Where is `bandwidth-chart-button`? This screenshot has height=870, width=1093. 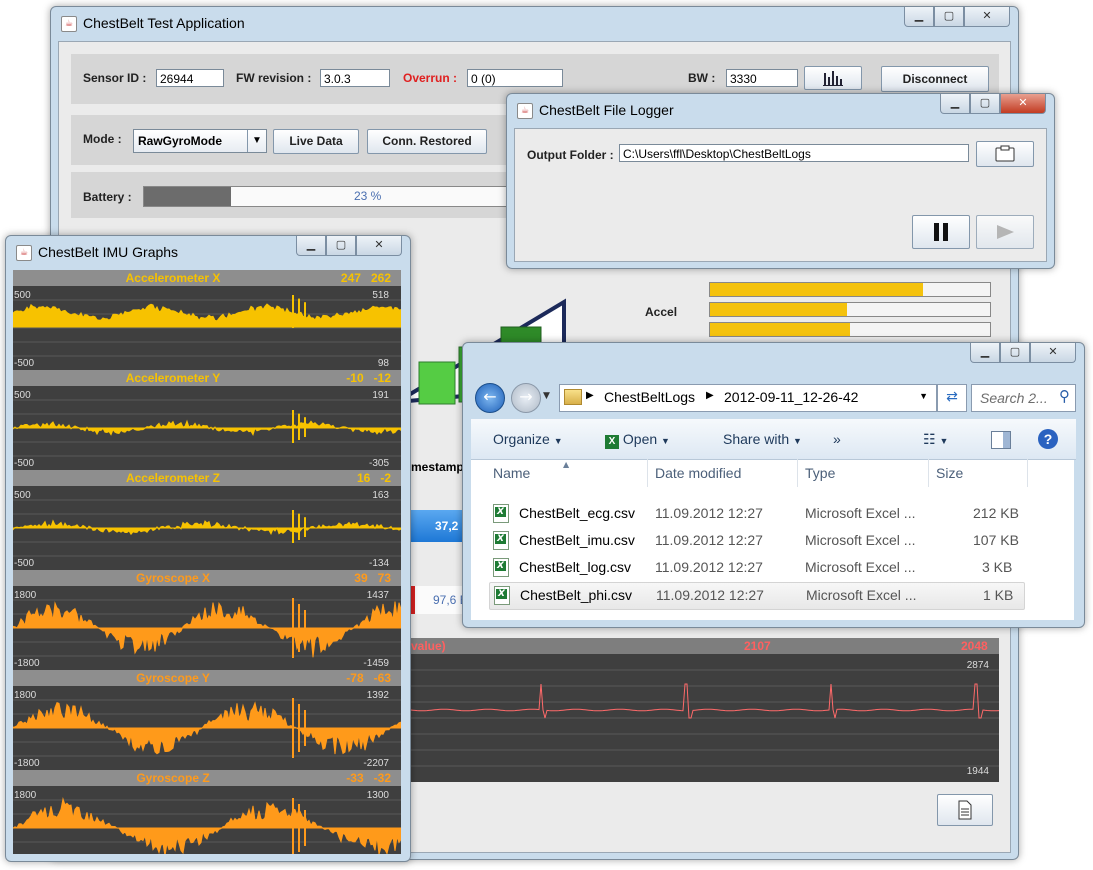
bandwidth-chart-button is located at coordinates (833, 78).